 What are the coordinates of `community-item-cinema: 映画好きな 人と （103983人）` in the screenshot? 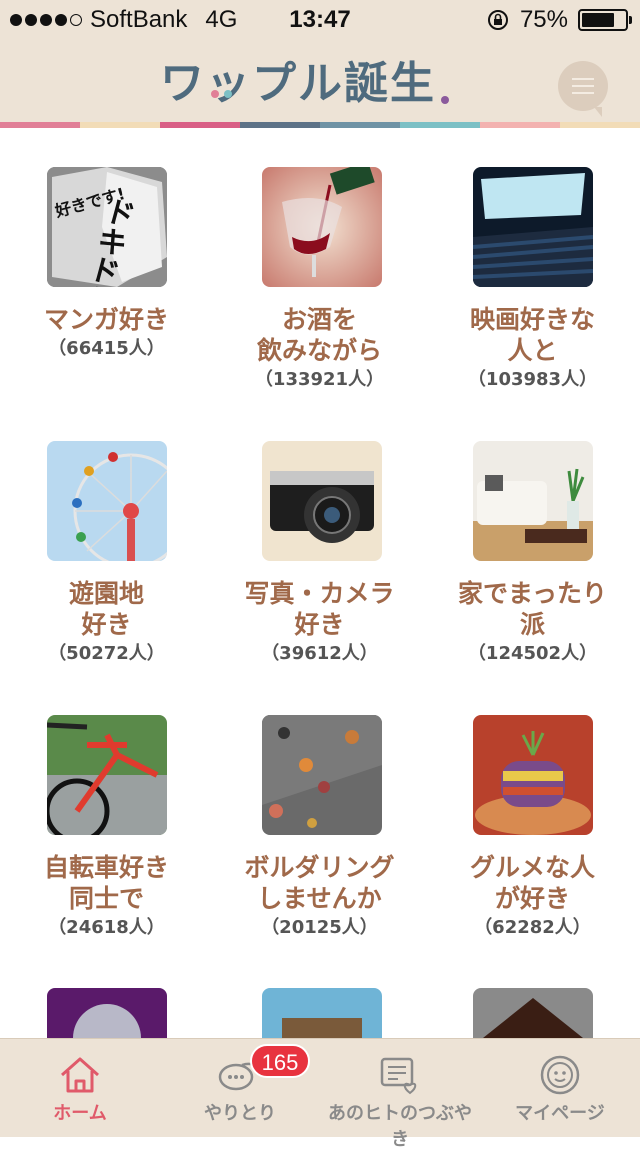 It's located at (532, 263).